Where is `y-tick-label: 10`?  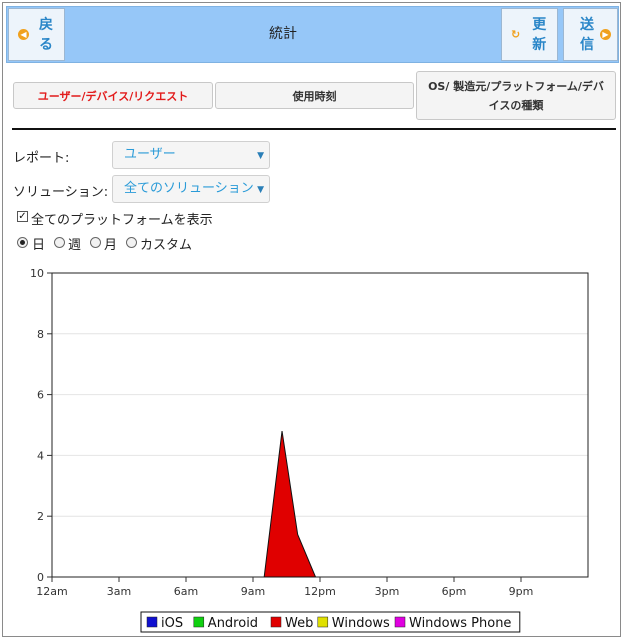 y-tick-label: 10 is located at coordinates (37, 273).